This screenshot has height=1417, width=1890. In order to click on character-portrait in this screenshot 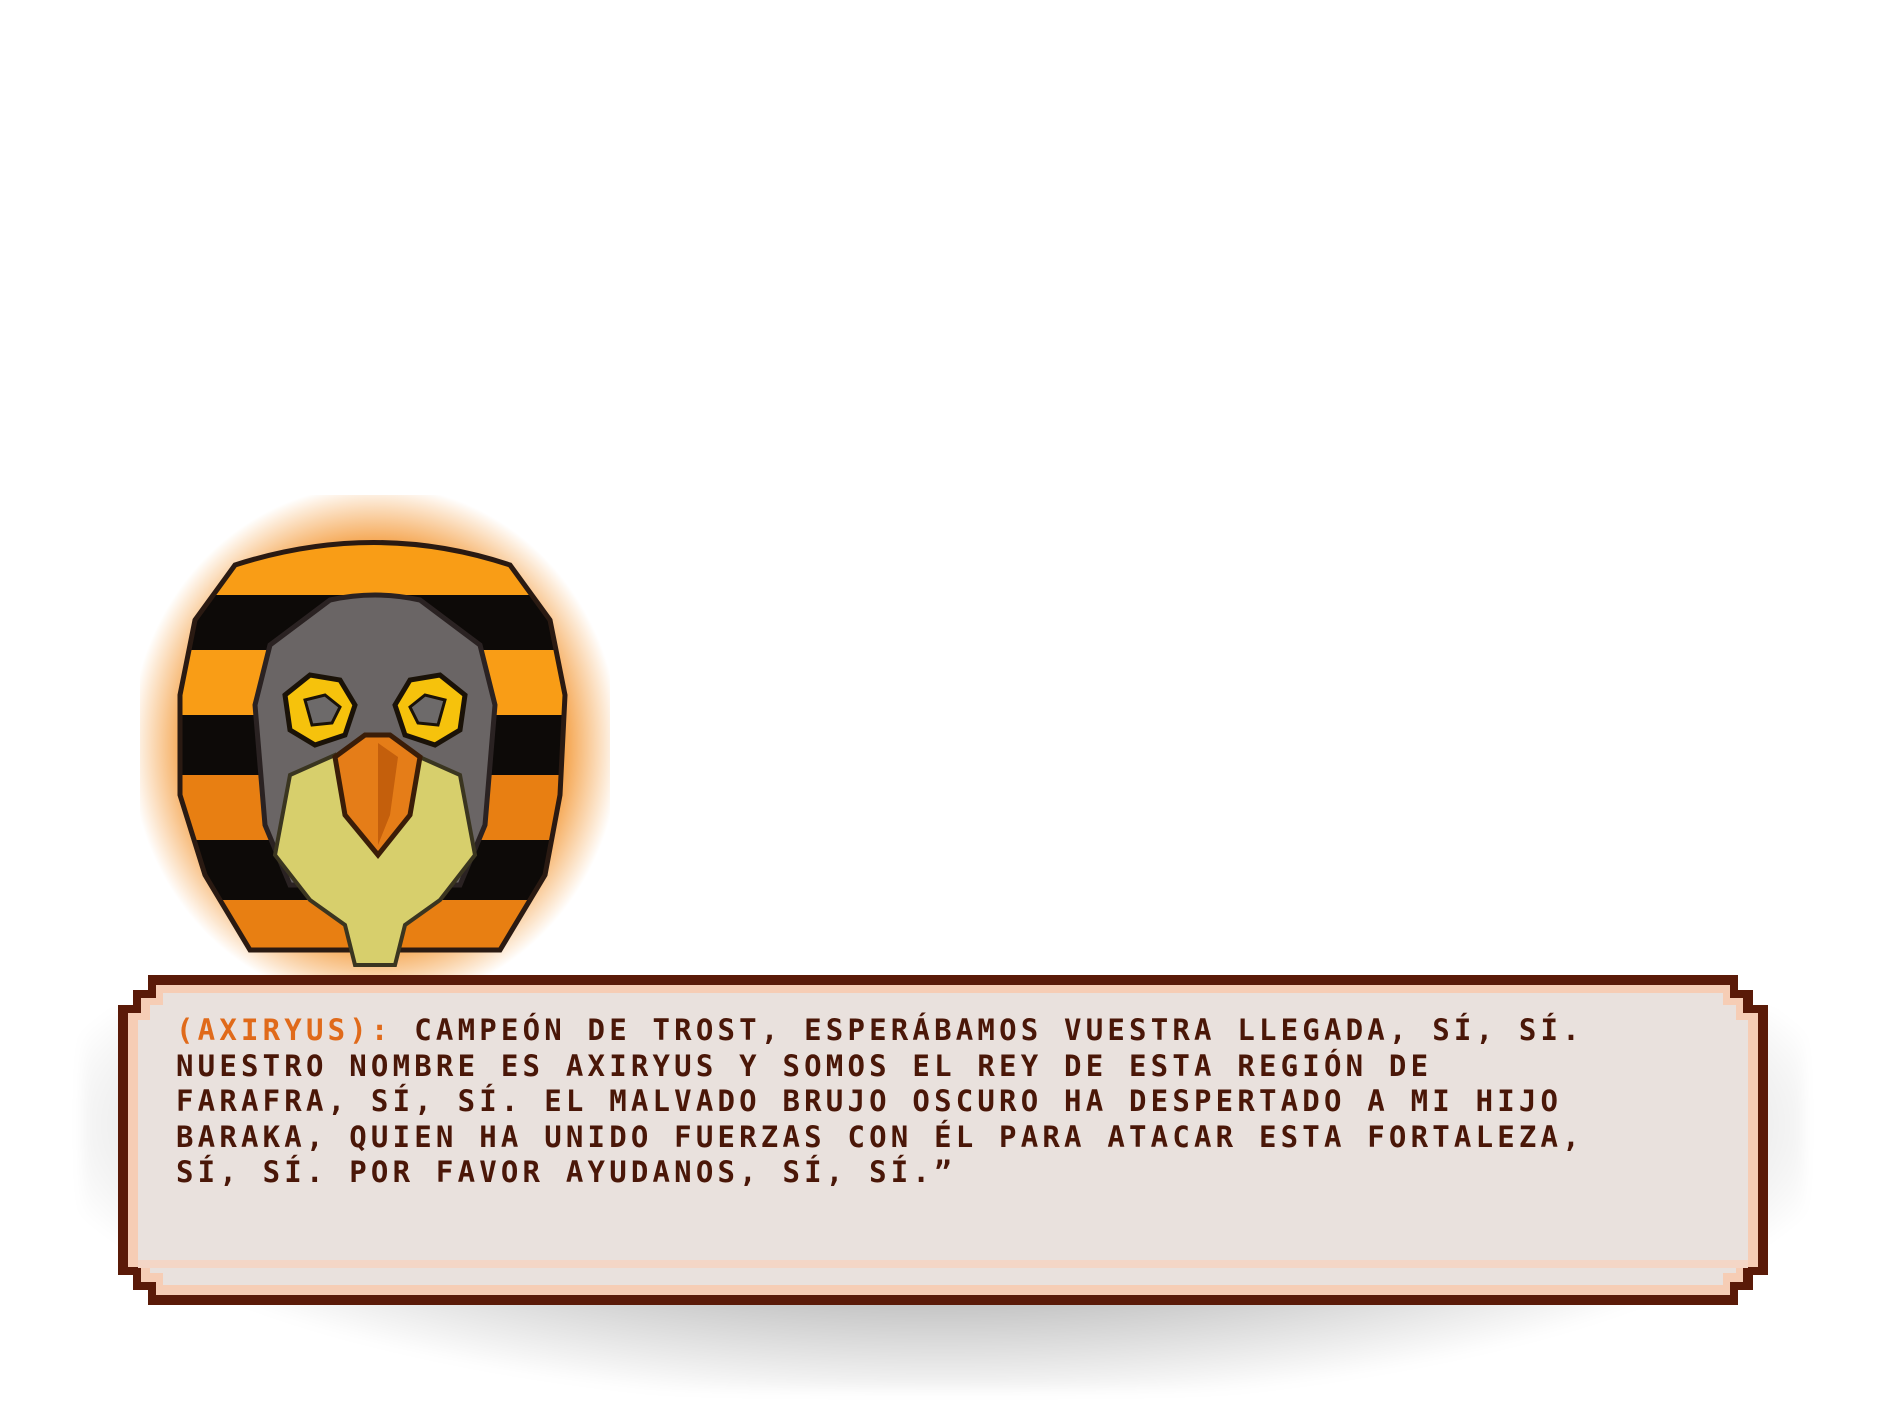, I will do `click(375, 745)`.